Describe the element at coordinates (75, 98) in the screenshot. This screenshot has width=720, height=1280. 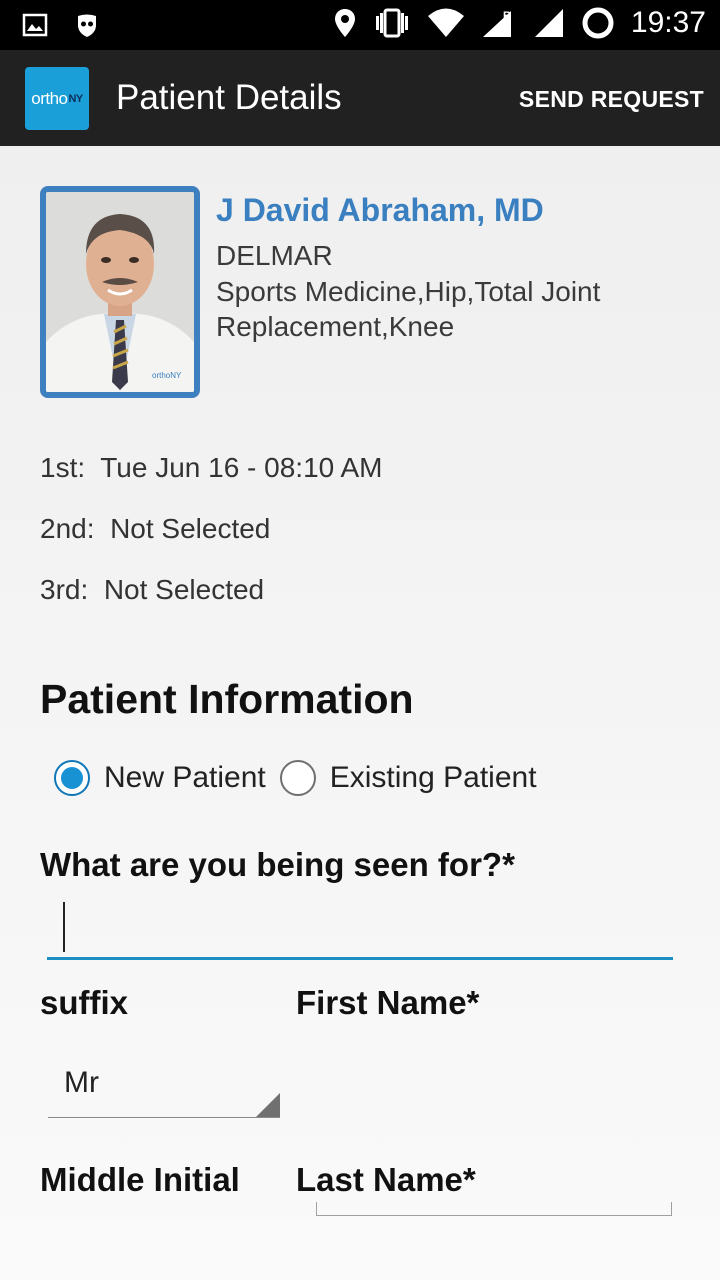
I see `logo-suffix: NY` at that location.